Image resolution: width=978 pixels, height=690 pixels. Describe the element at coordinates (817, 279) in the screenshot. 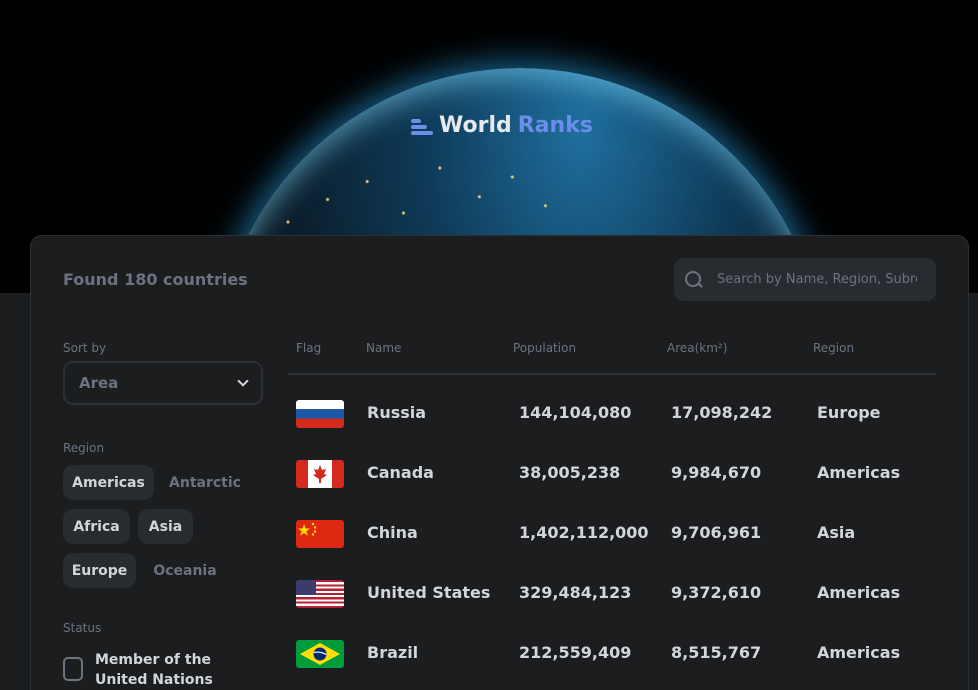

I see `search-input` at that location.